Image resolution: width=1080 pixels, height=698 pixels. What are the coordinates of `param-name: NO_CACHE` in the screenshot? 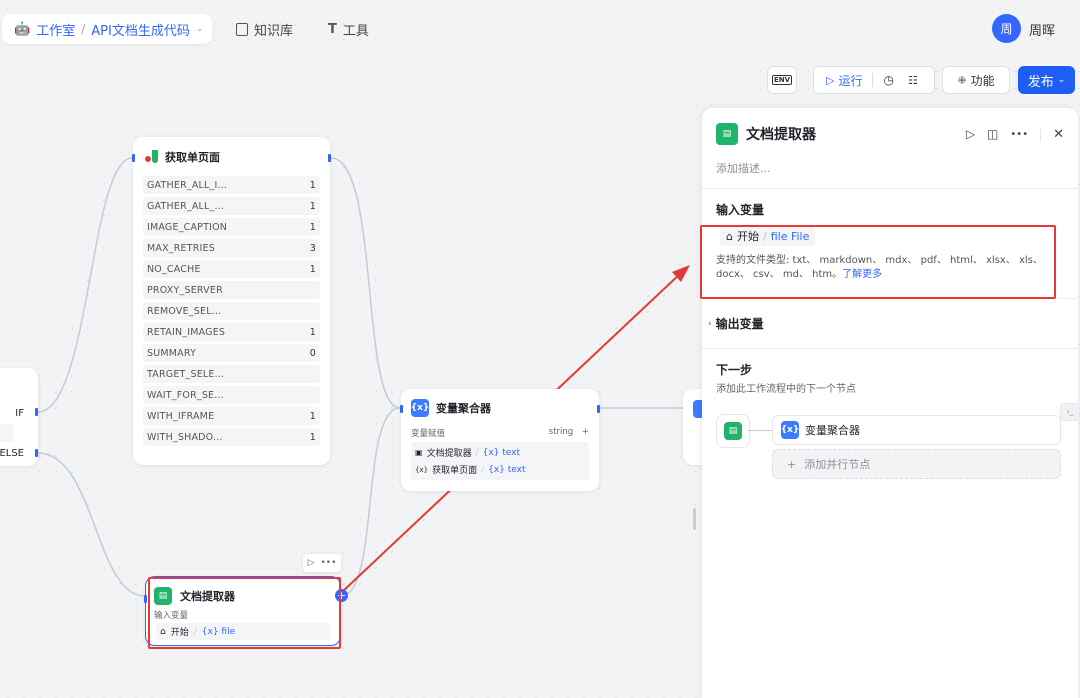 It's located at (174, 269).